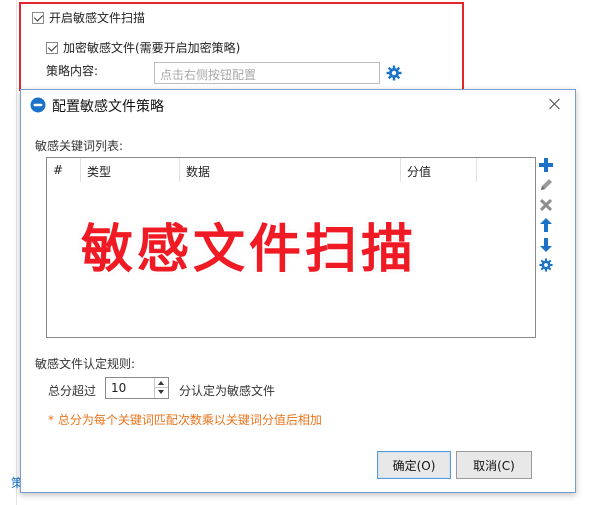  What do you see at coordinates (130, 170) in the screenshot?
I see `column-header-type: 类型` at bounding box center [130, 170].